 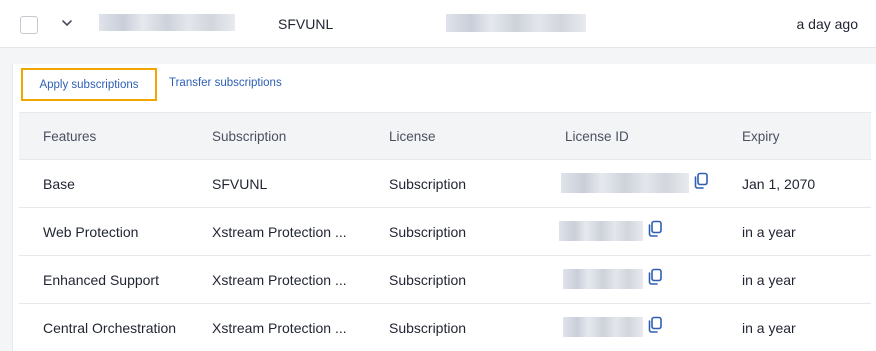 What do you see at coordinates (67, 23) in the screenshot?
I see `chevron-down-icon` at bounding box center [67, 23].